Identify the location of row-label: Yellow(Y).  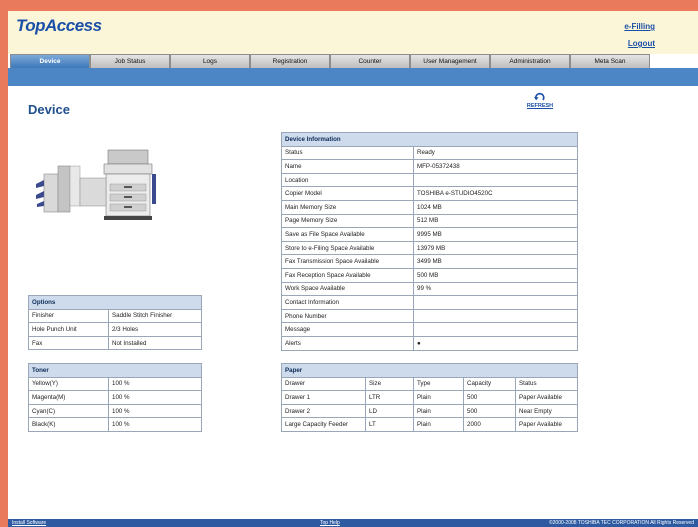
(68, 384).